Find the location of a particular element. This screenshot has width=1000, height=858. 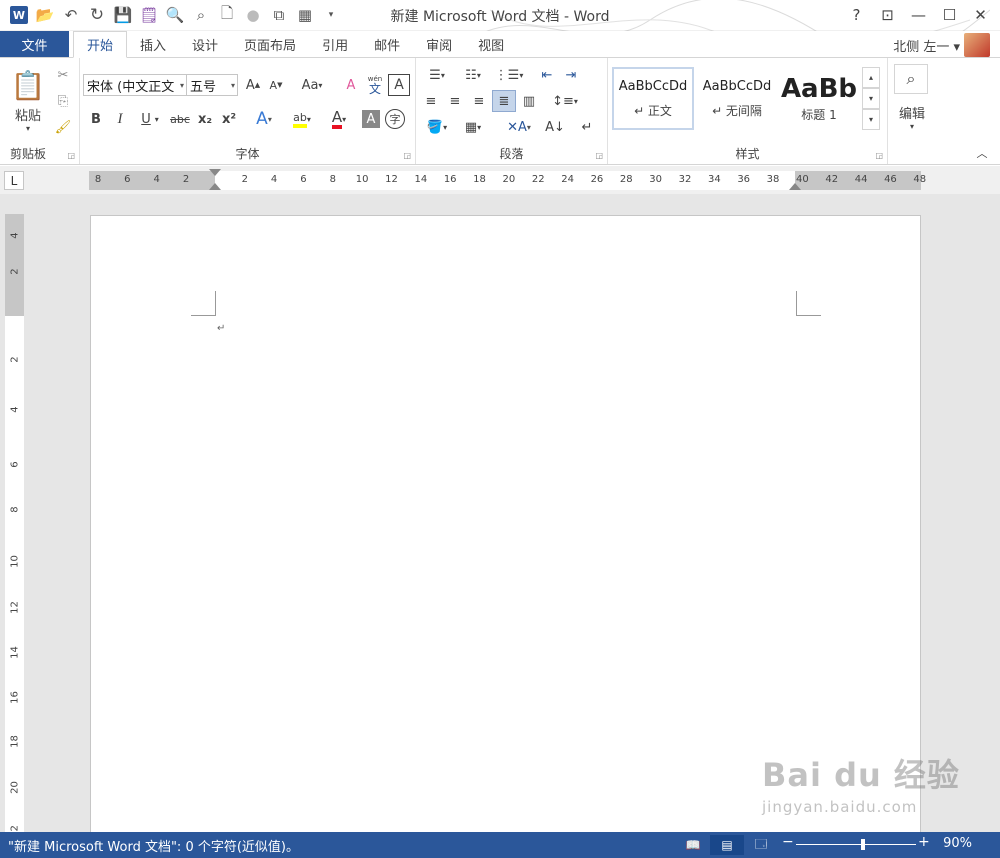

zoom-track is located at coordinates (856, 844).